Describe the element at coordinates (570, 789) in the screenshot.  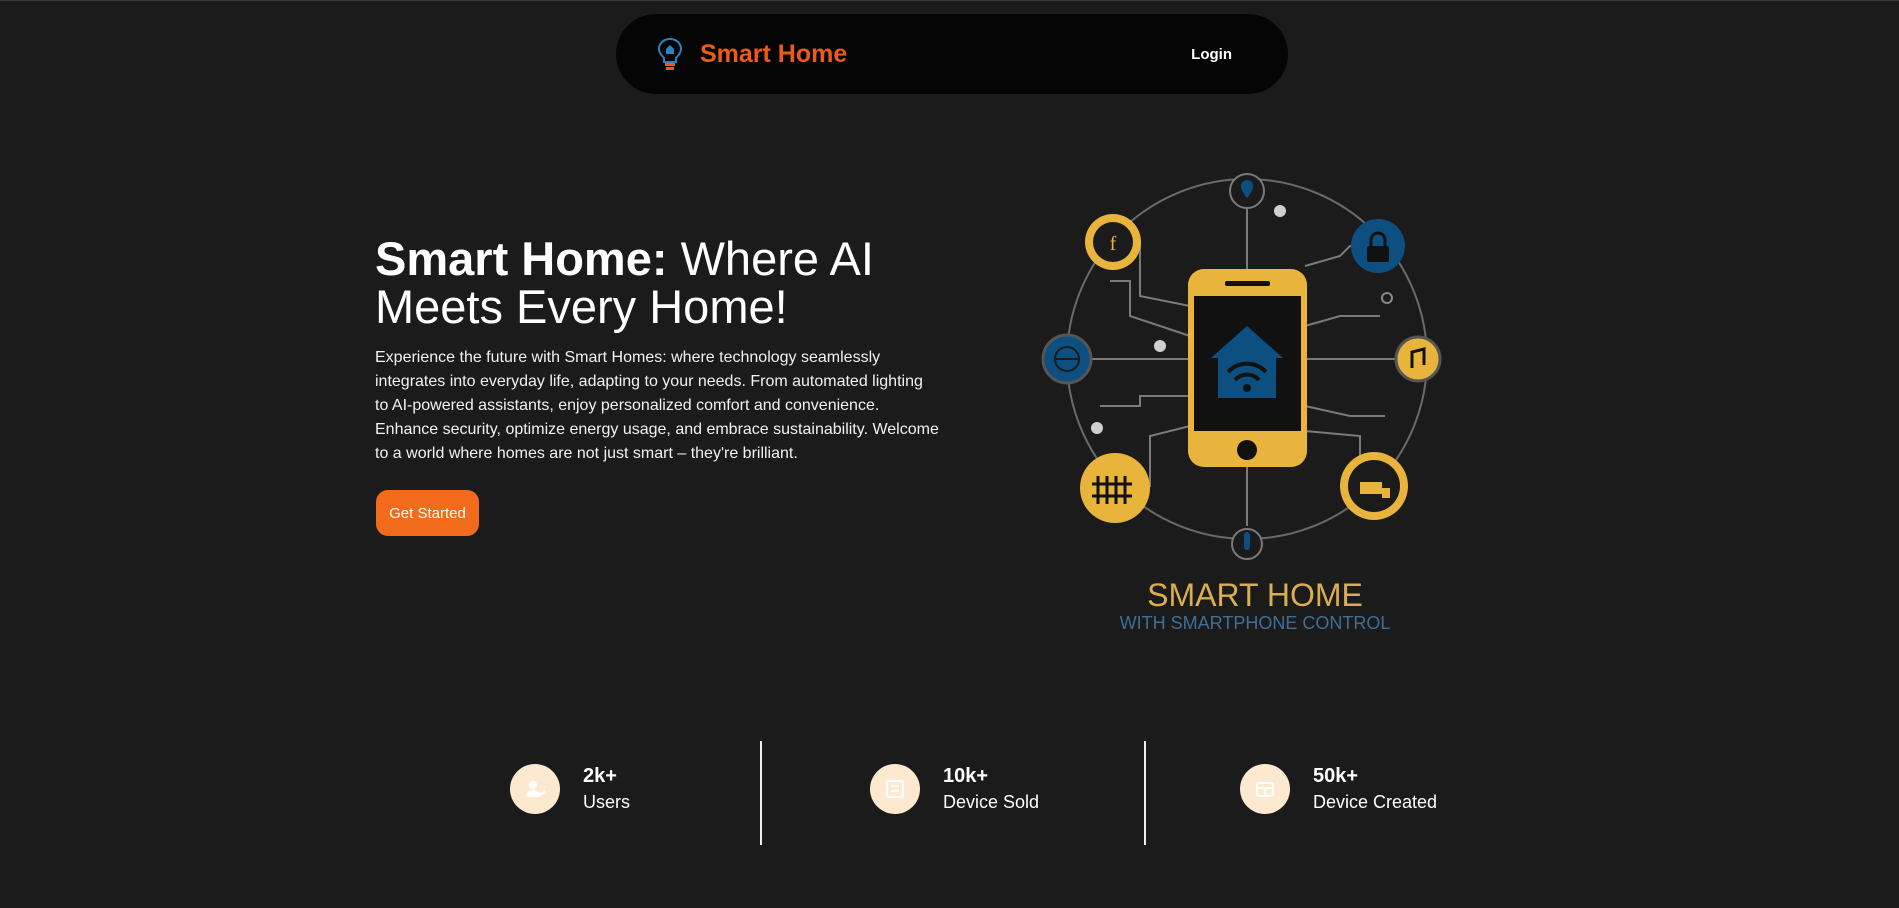
I see `stat-users: 2k+ Users` at that location.